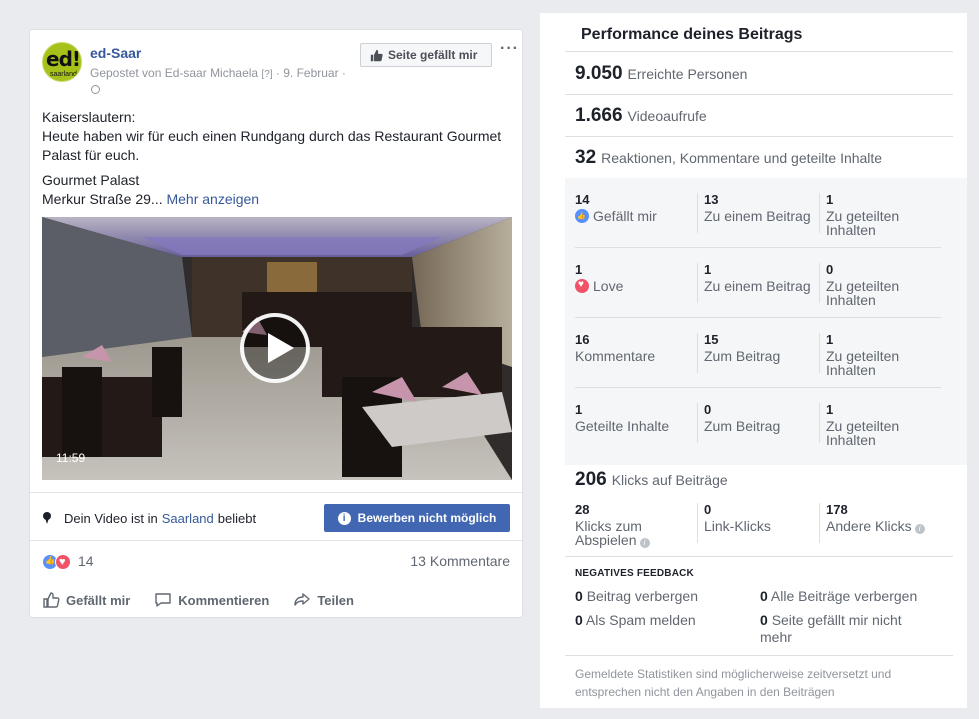  Describe the element at coordinates (460, 561) in the screenshot. I see `comment-count: 13 Kommentare` at that location.